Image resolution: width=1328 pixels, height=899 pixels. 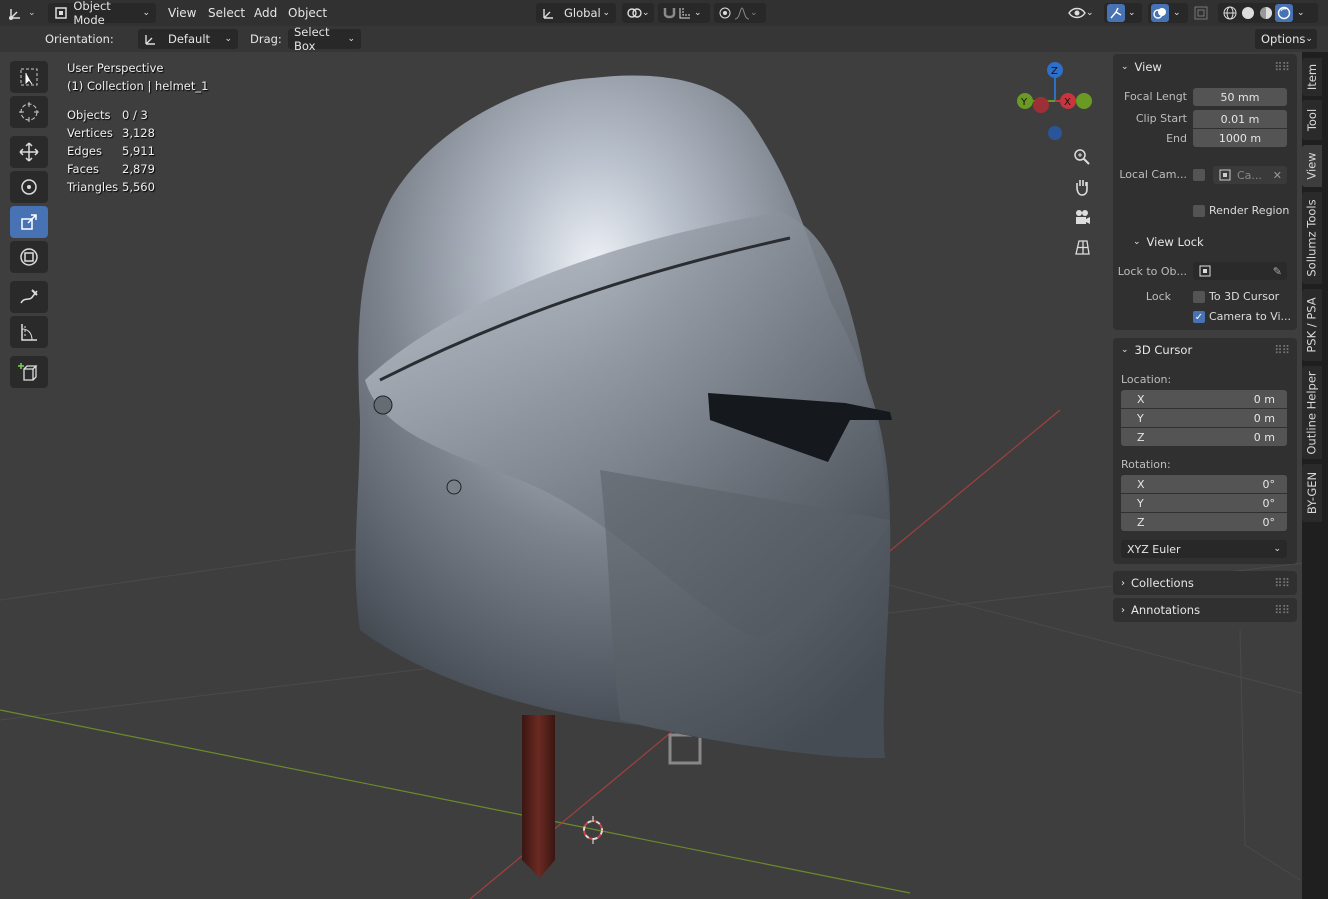 I want to click on stat-value: 5,911, so click(x=138, y=151).